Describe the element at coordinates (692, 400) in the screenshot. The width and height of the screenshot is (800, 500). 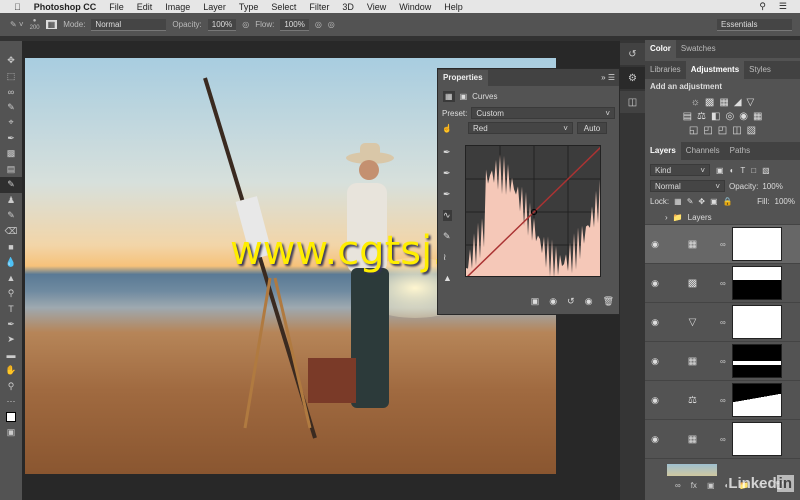
I see `color-balance-layer-icon: ⚖` at that location.